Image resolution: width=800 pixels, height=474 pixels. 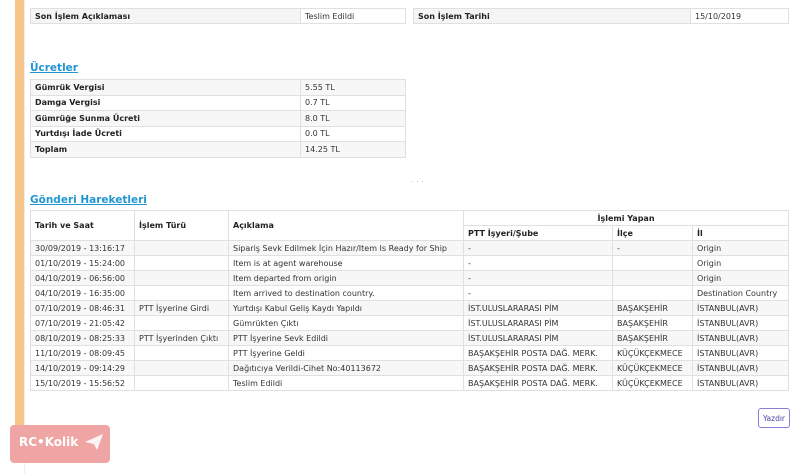 I want to click on fee-row: Damga Vergisi 0.7 TL, so click(x=218, y=102).